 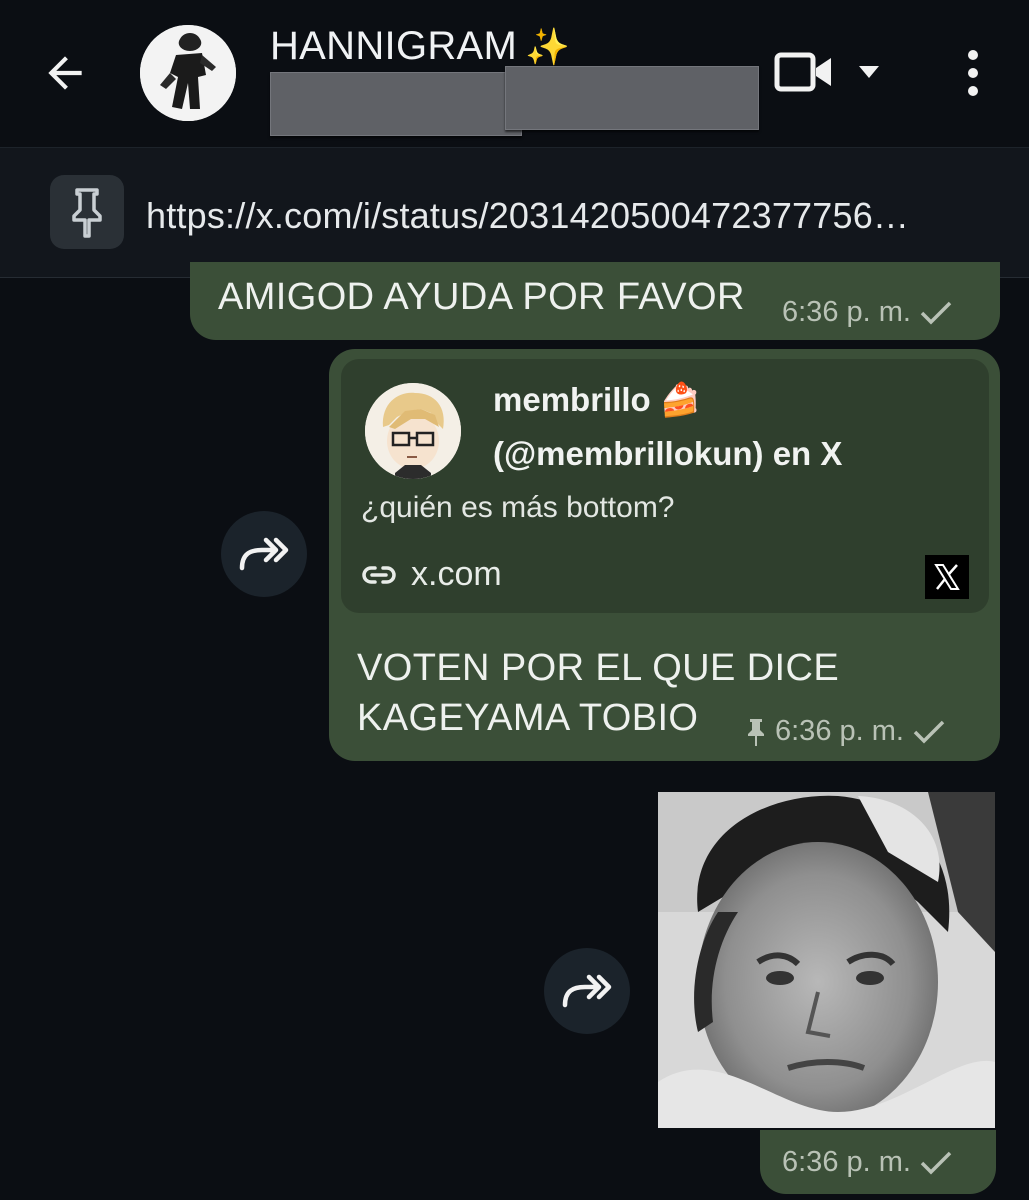 I want to click on x-logo-icon, so click(x=947, y=577).